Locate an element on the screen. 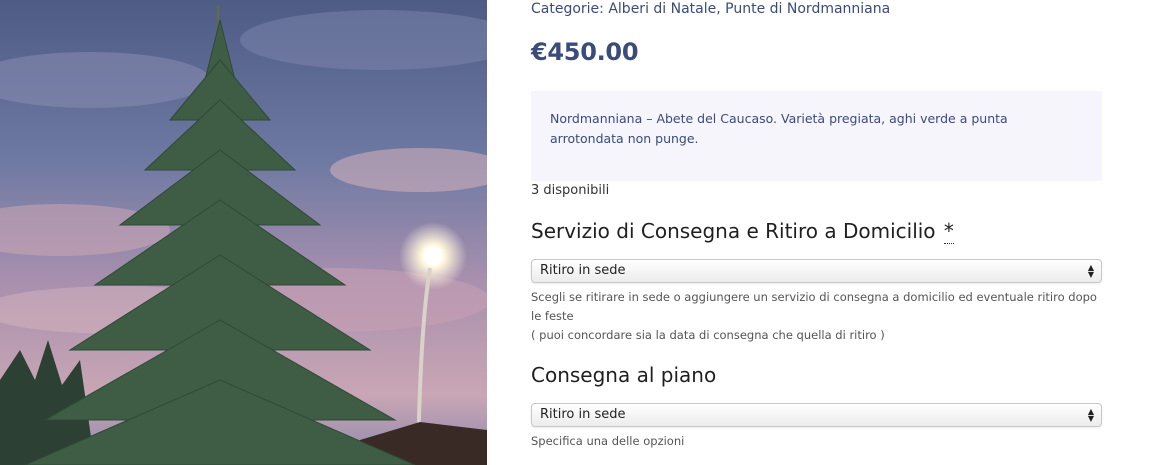  floor-delivery-select: Ritiro in sede ▲ ▼ is located at coordinates (816, 415).